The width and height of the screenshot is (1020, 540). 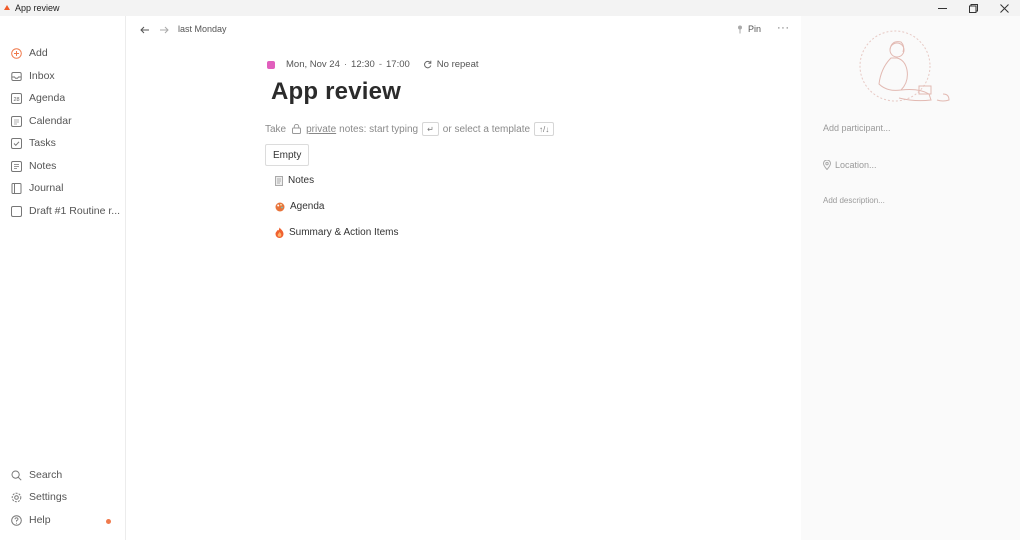 What do you see at coordinates (16, 188) in the screenshot?
I see `journal-icon` at bounding box center [16, 188].